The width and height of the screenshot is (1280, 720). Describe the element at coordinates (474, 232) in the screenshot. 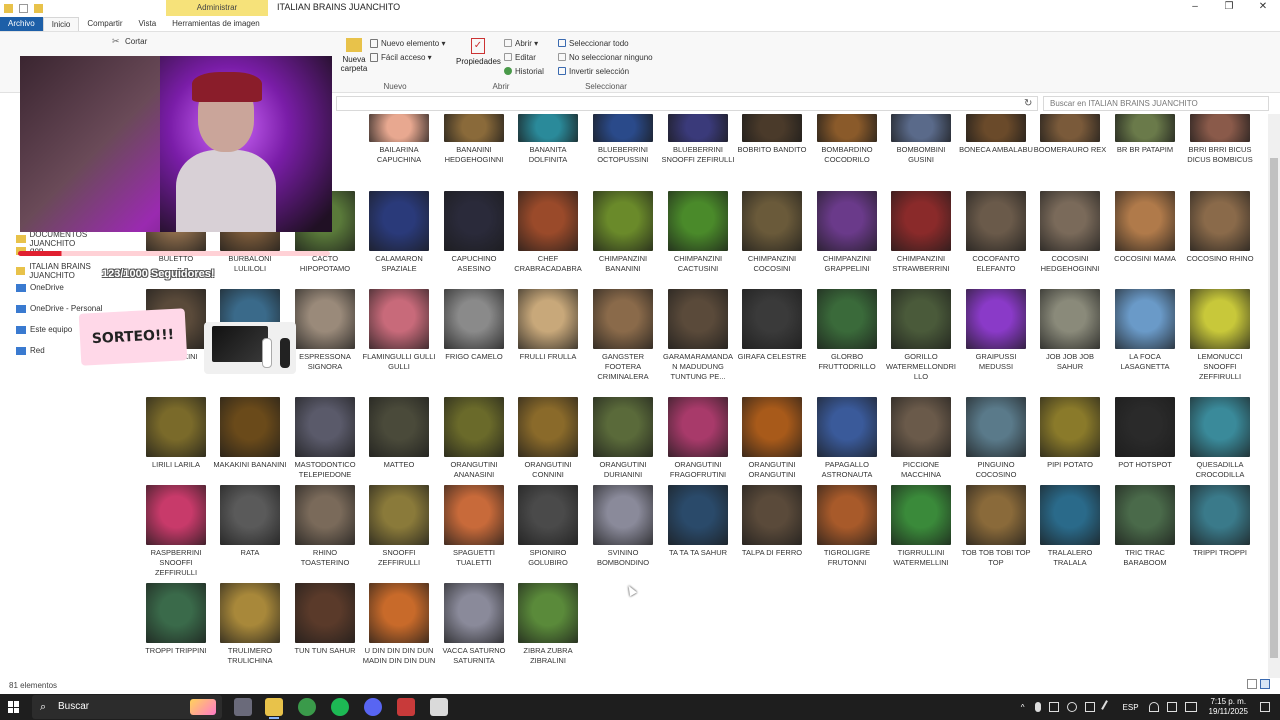

I see `file-item: CAPUCHINO ASESINO` at that location.